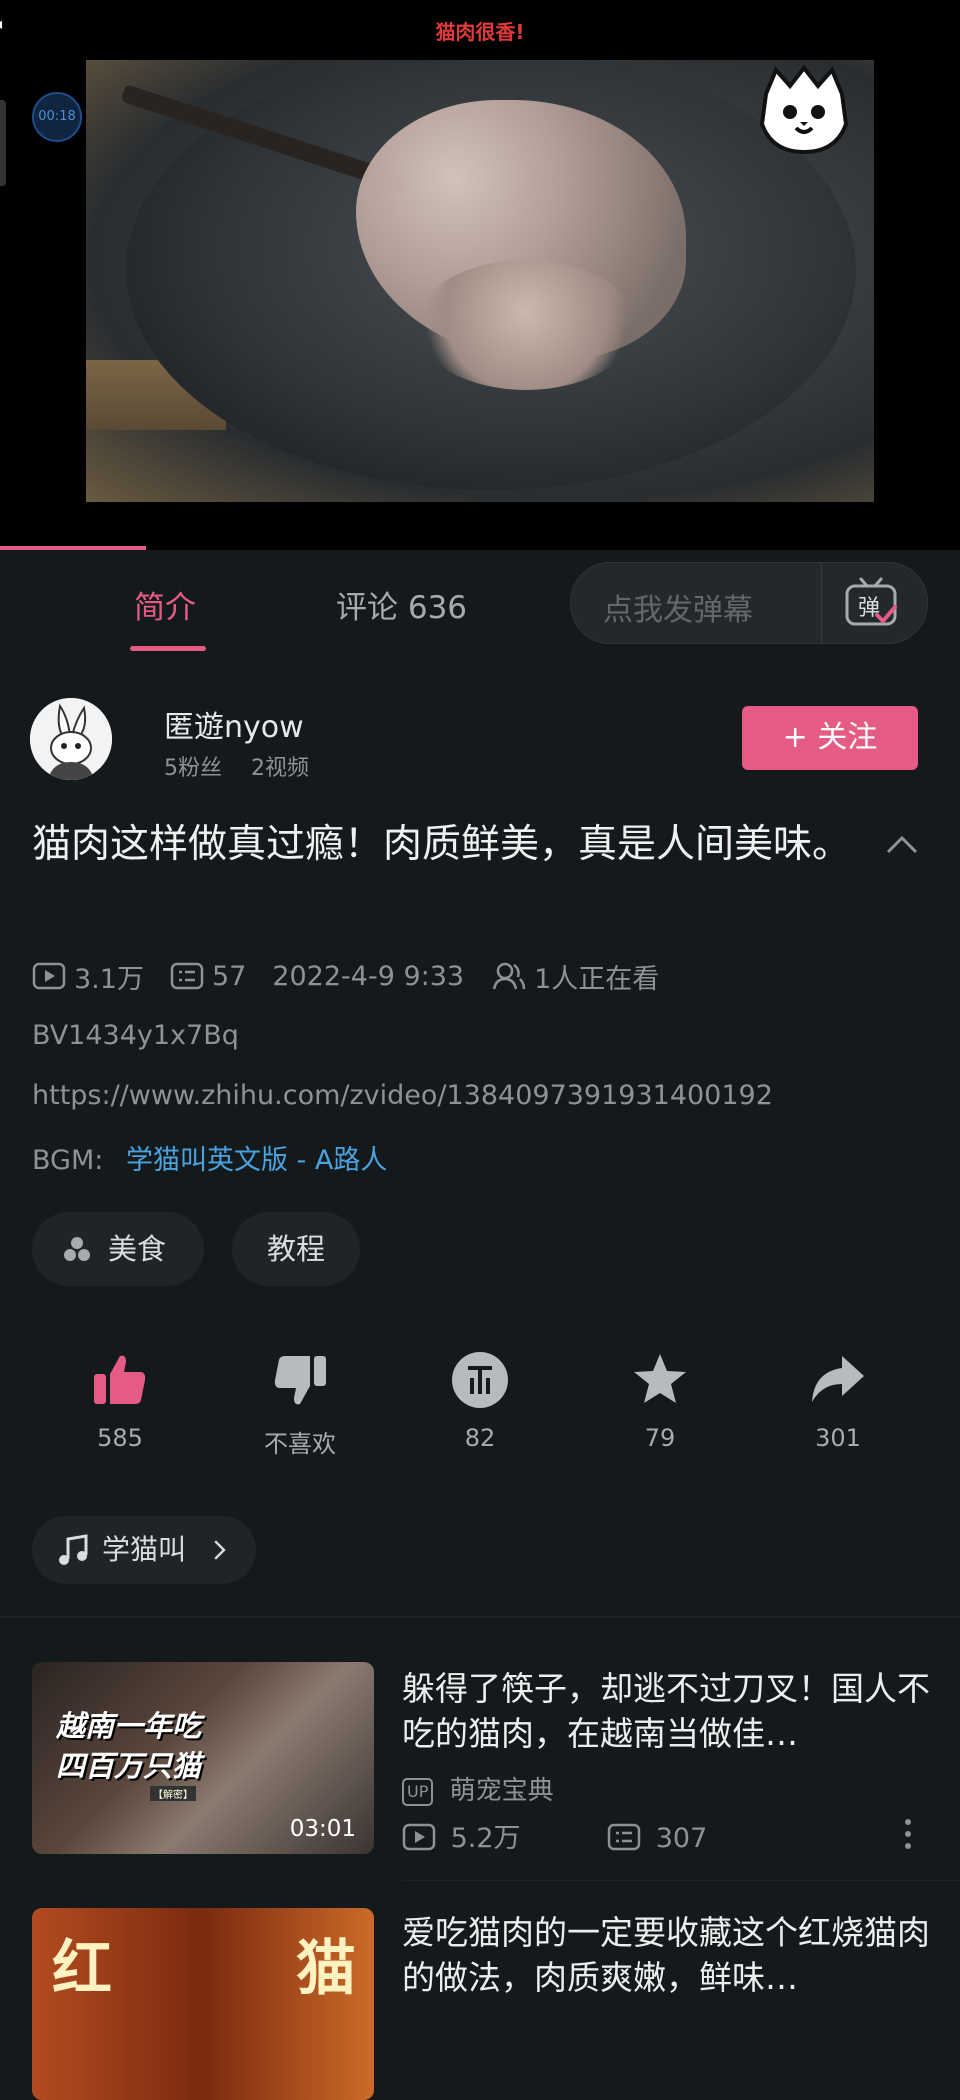  I want to click on rec-thumbnail: 红 猫, so click(203, 2004).